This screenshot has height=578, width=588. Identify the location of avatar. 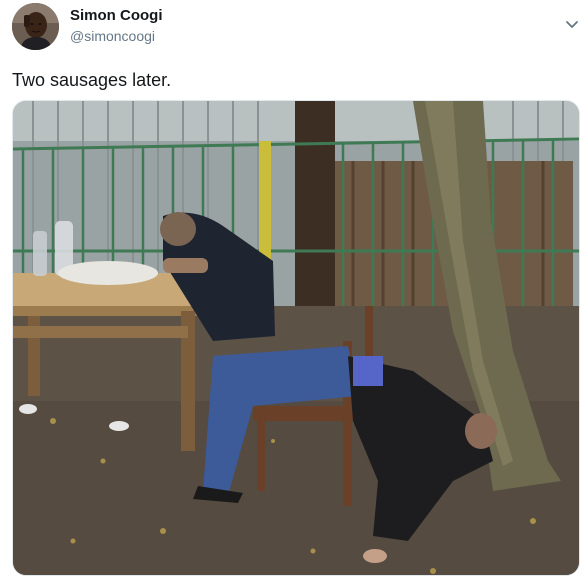
(35, 26).